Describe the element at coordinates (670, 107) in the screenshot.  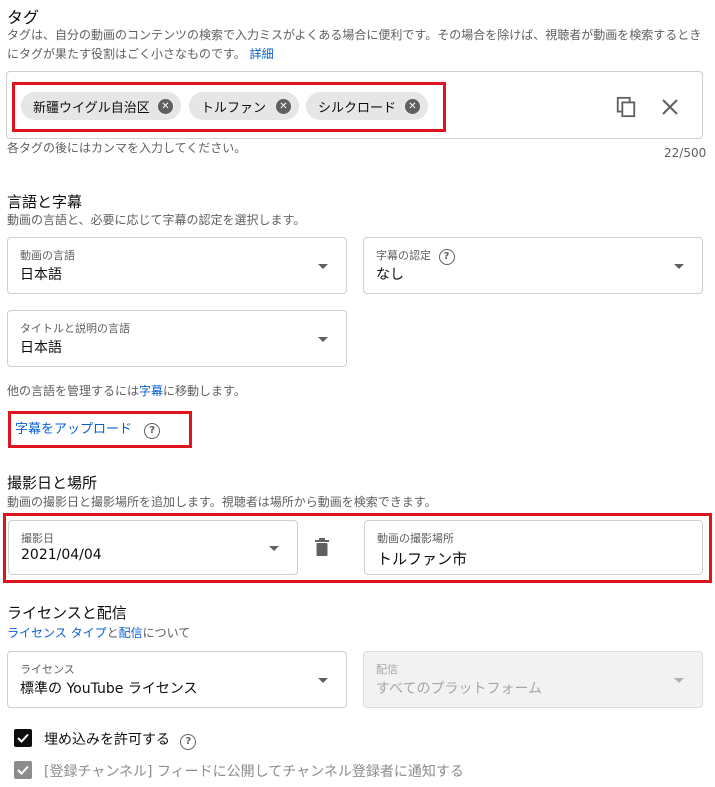
I see `clear-icon` at that location.